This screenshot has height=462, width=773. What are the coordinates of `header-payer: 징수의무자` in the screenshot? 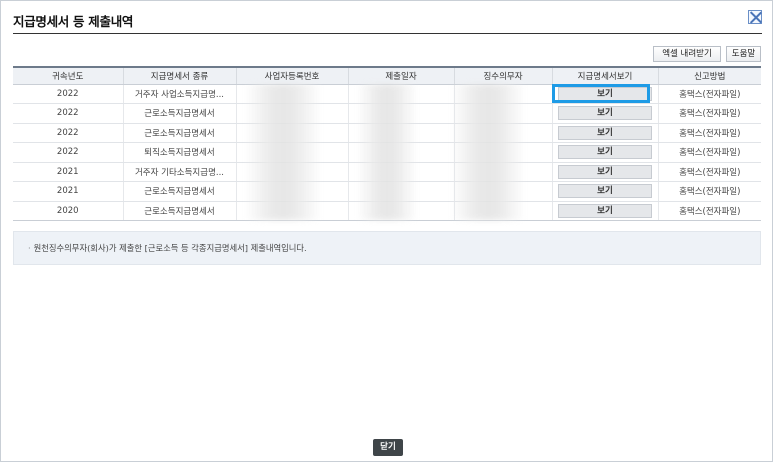 It's located at (502, 75).